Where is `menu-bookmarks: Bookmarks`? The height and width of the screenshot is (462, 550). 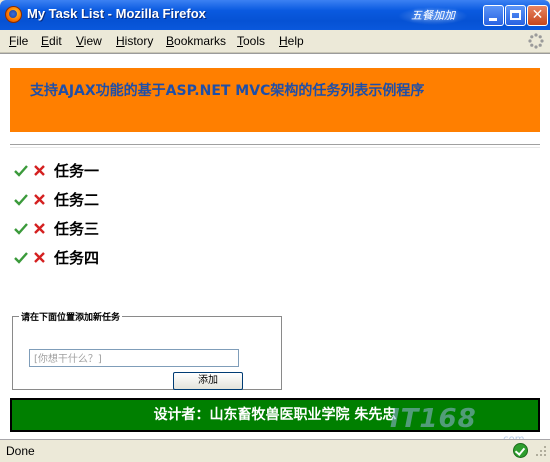
menu-bookmarks: Bookmarks is located at coordinates (196, 41).